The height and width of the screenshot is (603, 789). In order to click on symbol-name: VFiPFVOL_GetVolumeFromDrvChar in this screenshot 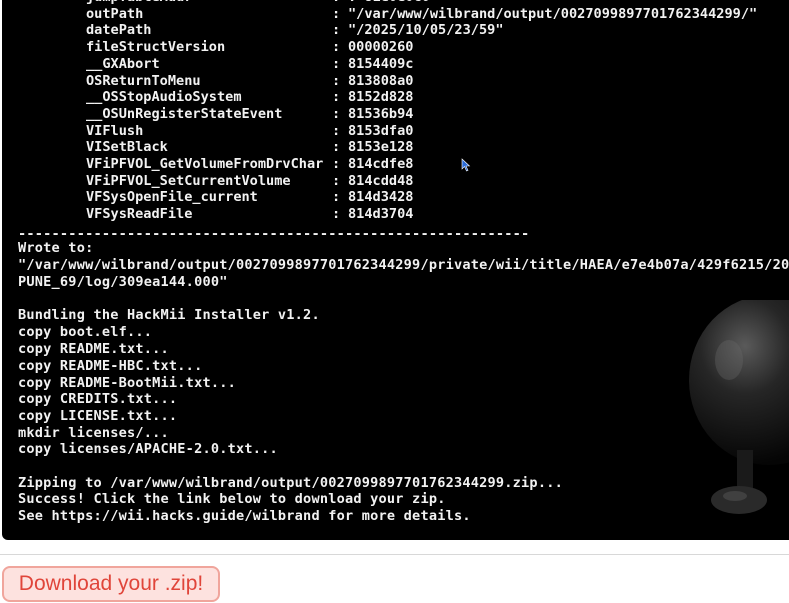, I will do `click(205, 164)`.